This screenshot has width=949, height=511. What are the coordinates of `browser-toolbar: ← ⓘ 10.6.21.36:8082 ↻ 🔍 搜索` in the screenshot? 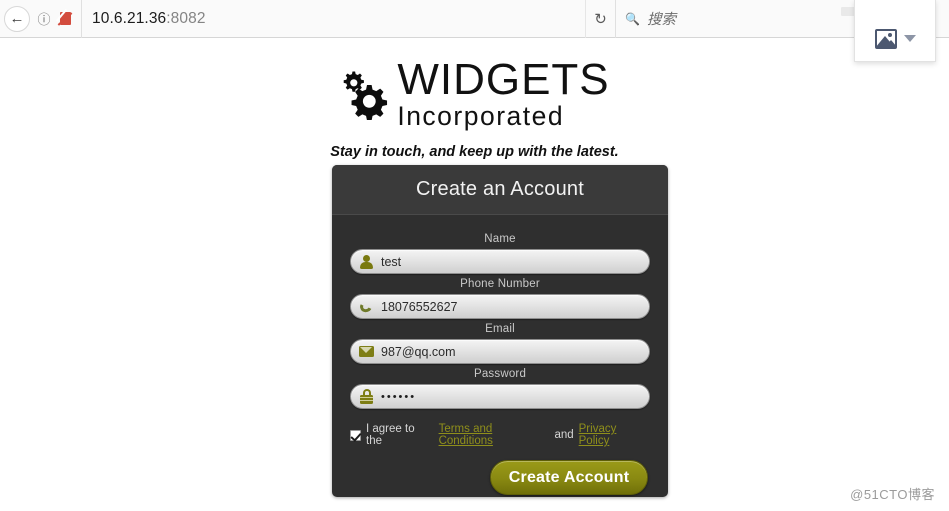 It's located at (474, 19).